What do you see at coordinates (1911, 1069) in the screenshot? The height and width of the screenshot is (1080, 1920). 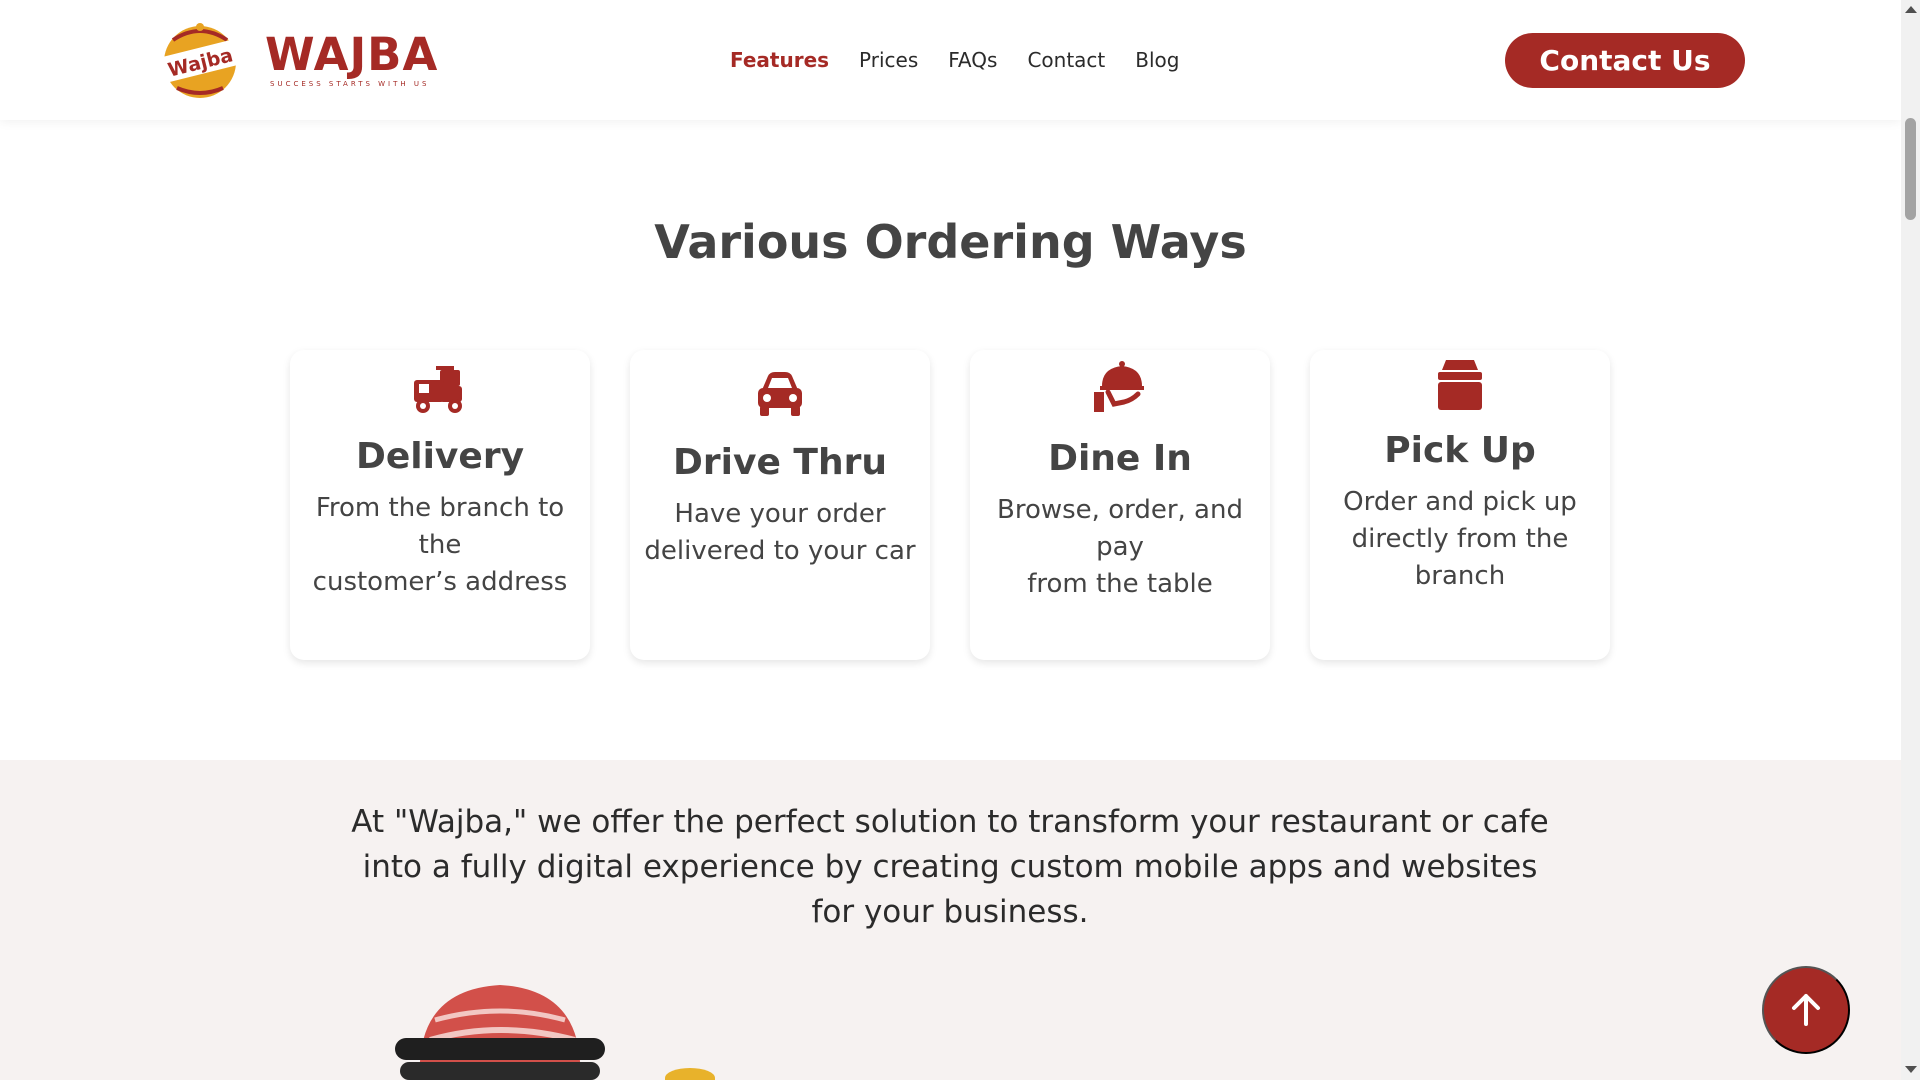 I see `scroll-down-arrow-icon` at bounding box center [1911, 1069].